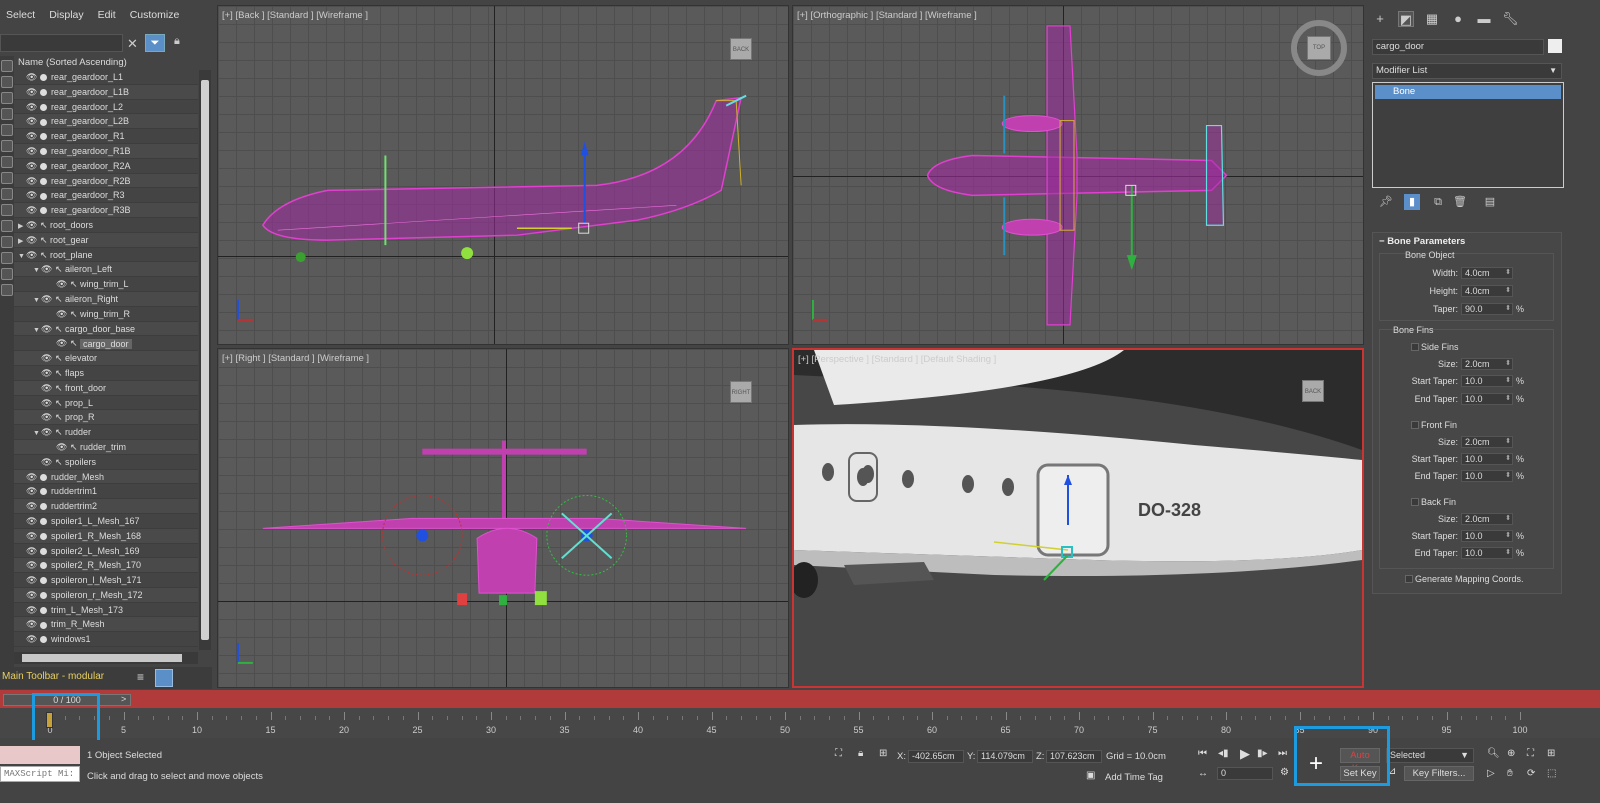 The width and height of the screenshot is (1600, 803). I want to click on viewcube-icon: BACK, so click(1313, 391).